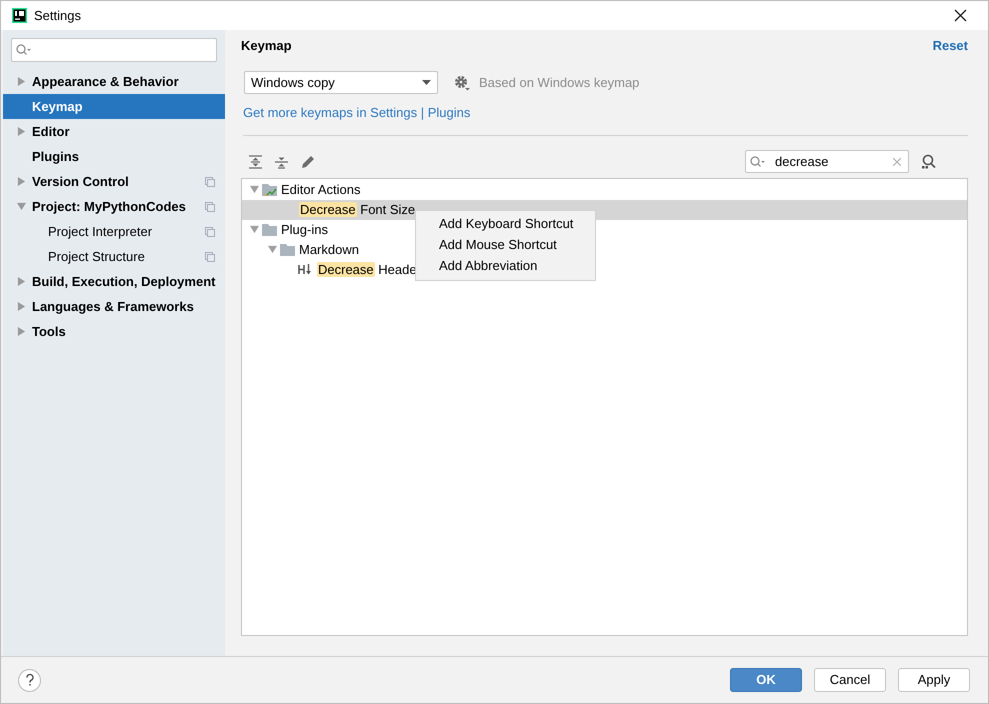 The height and width of the screenshot is (704, 989). I want to click on page-title: Keymap, so click(266, 46).